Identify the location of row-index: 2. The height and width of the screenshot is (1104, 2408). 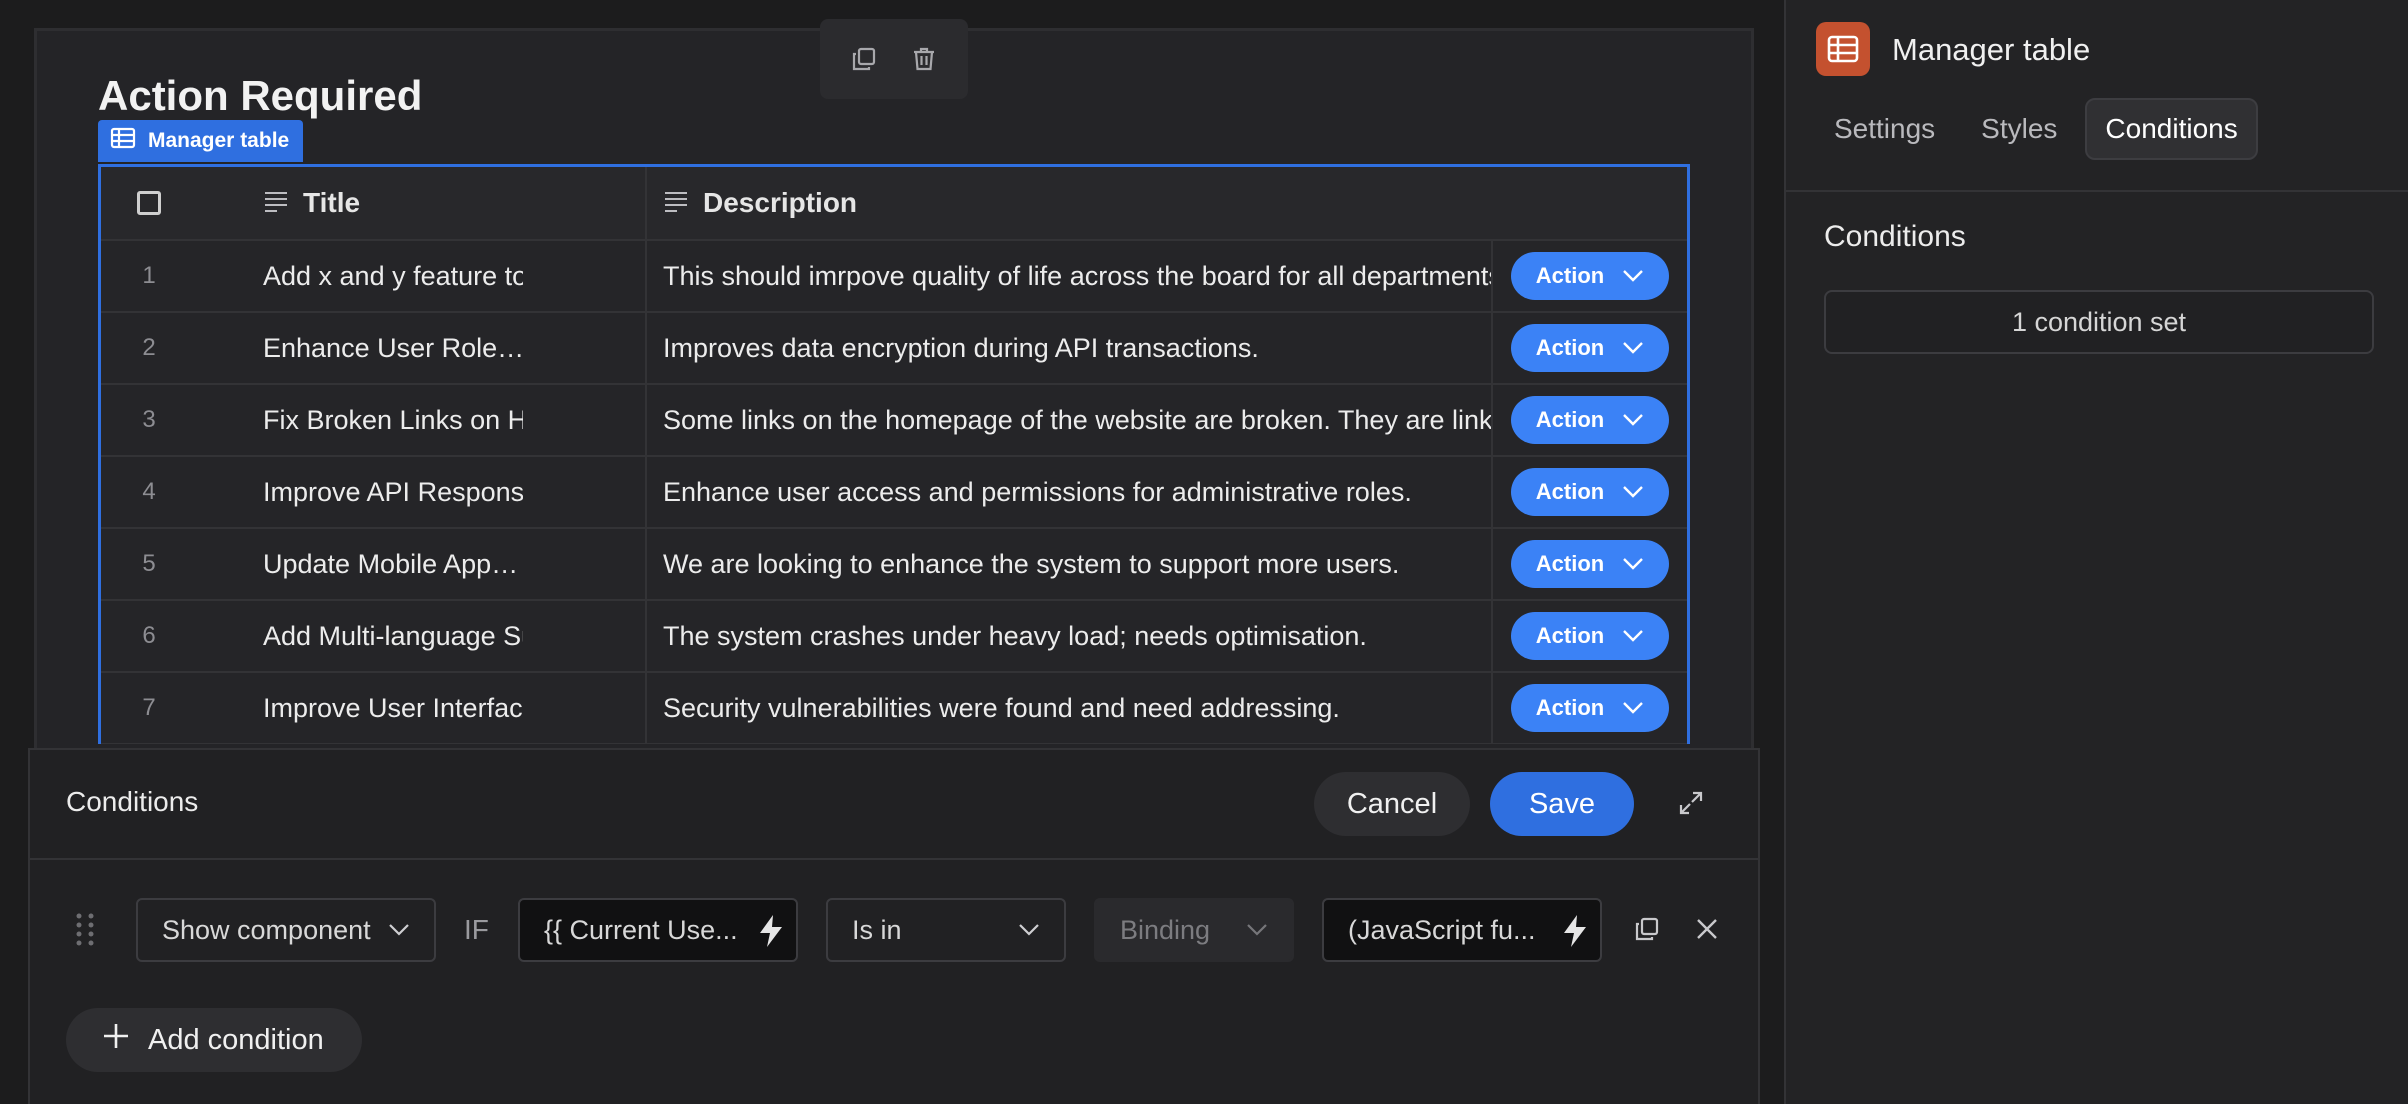
(149, 347).